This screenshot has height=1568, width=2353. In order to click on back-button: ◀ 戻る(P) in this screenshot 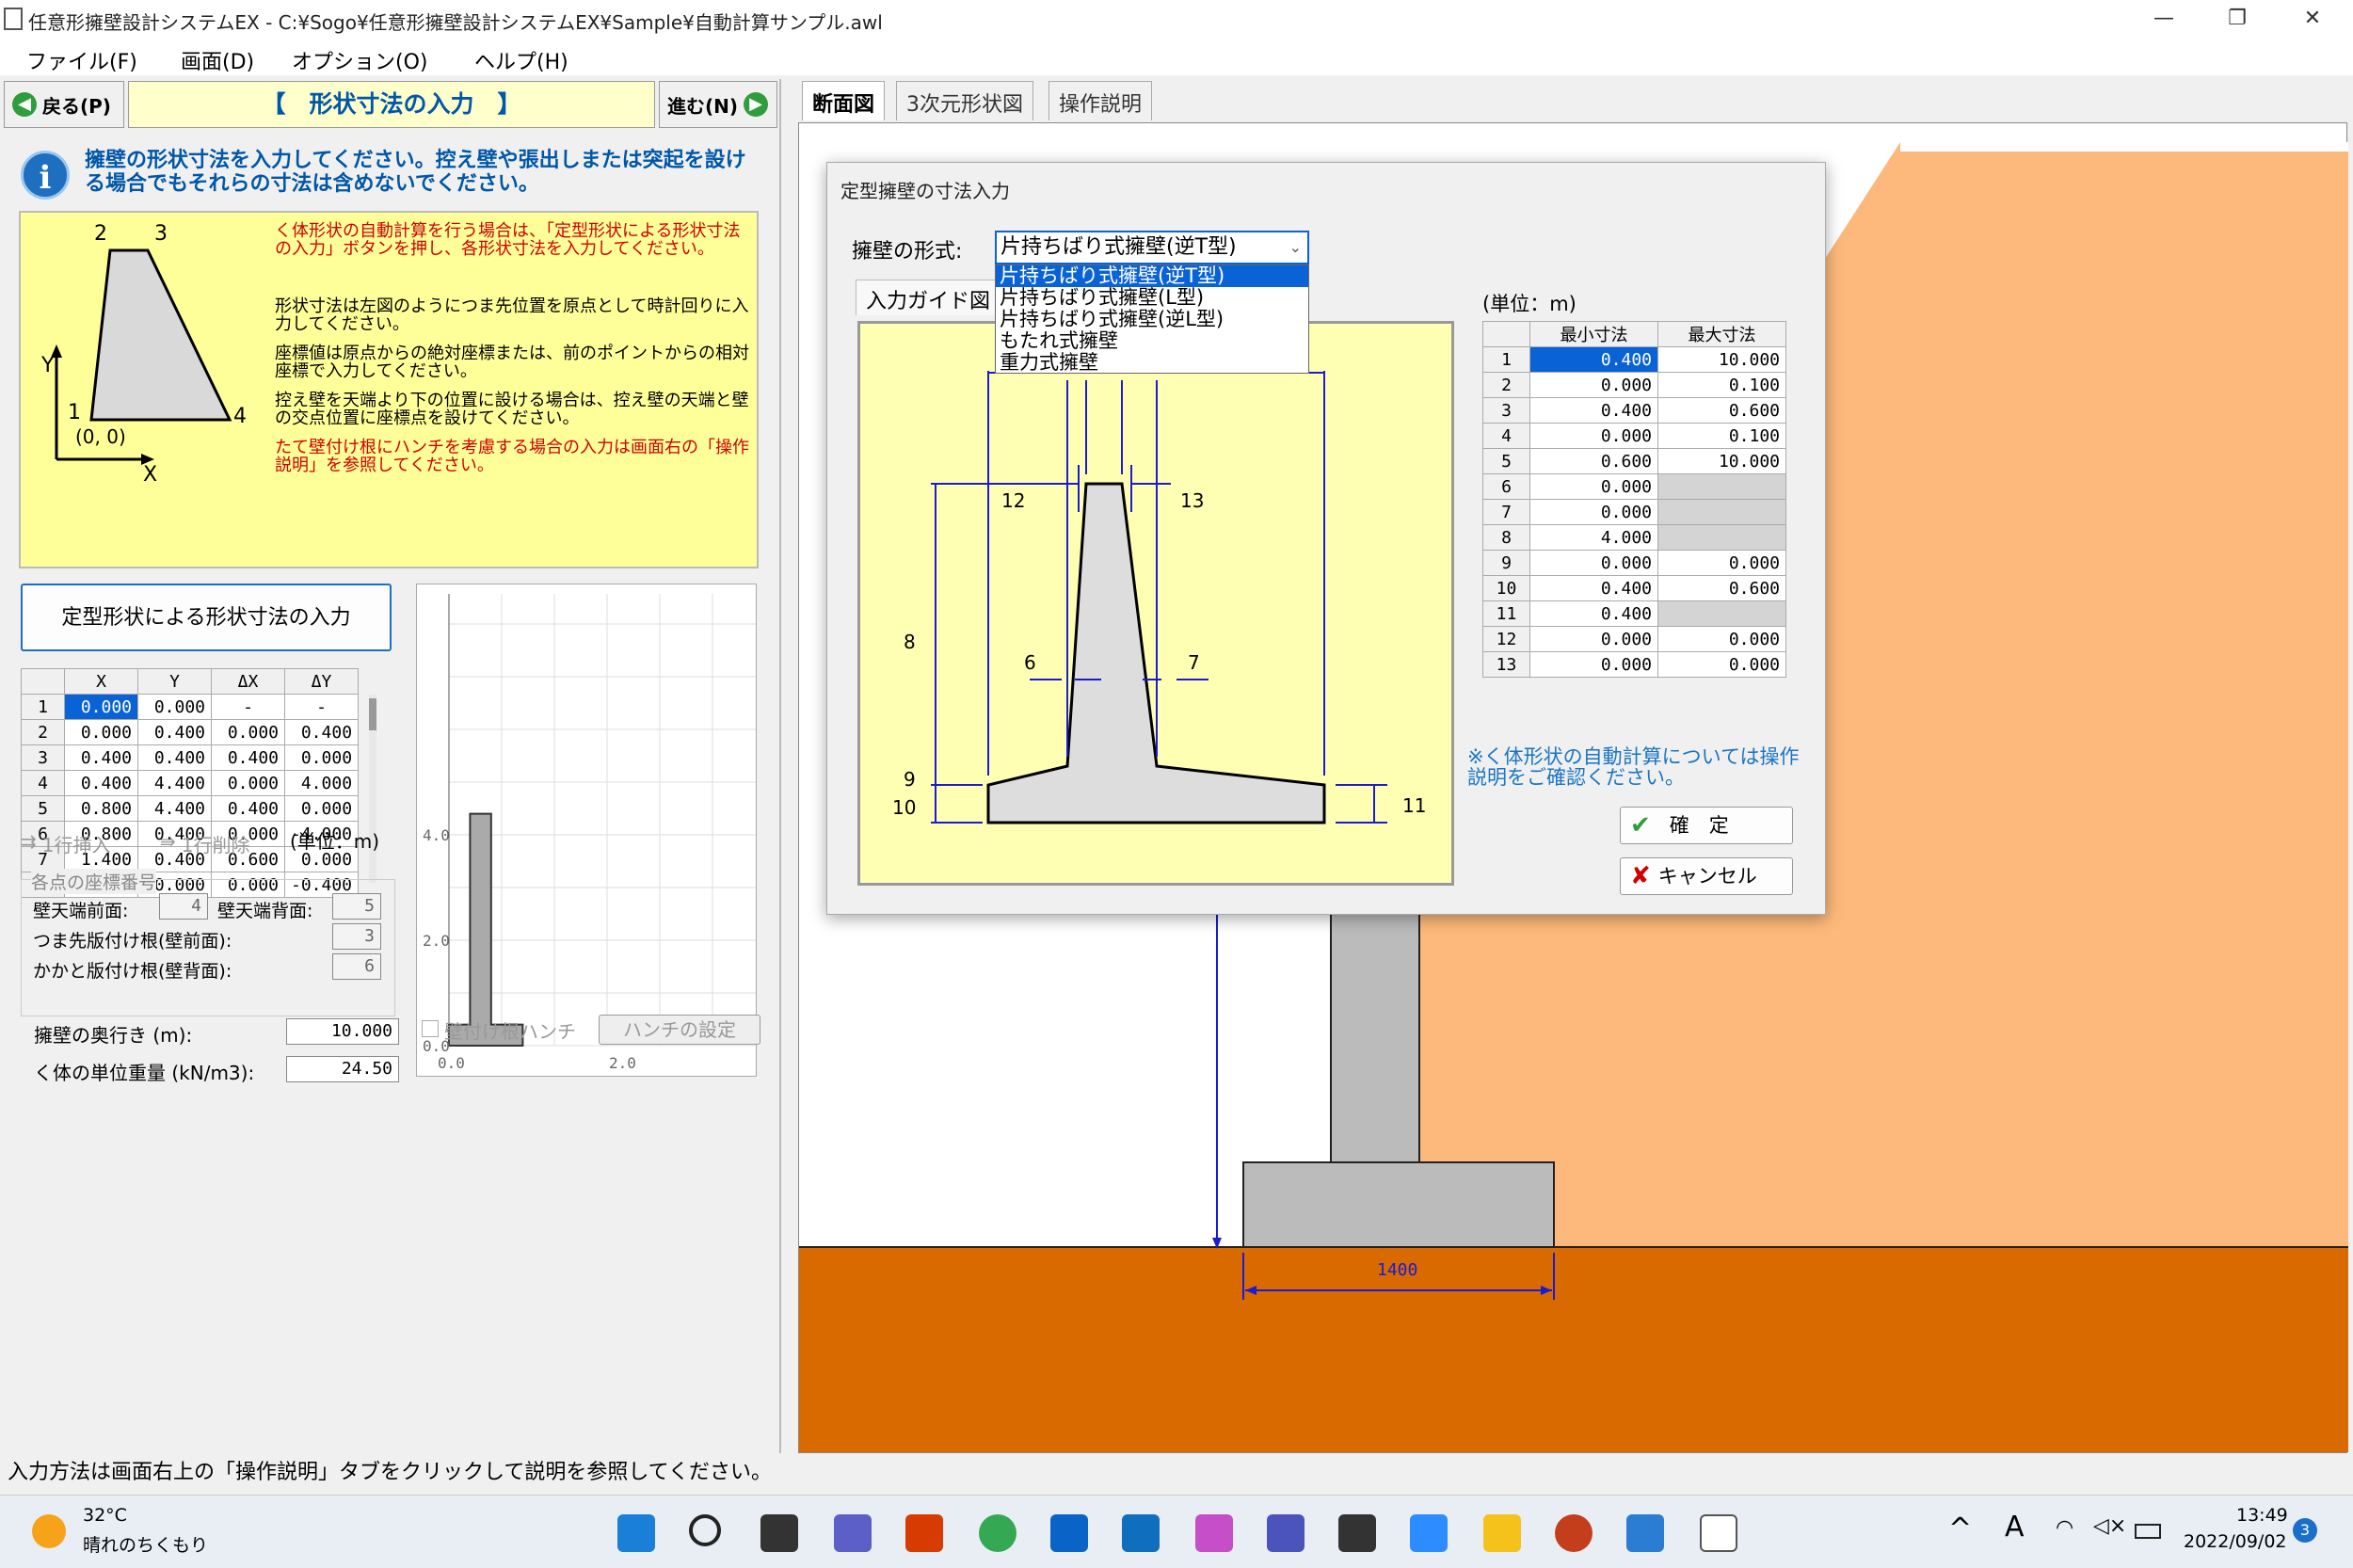, I will do `click(64, 104)`.